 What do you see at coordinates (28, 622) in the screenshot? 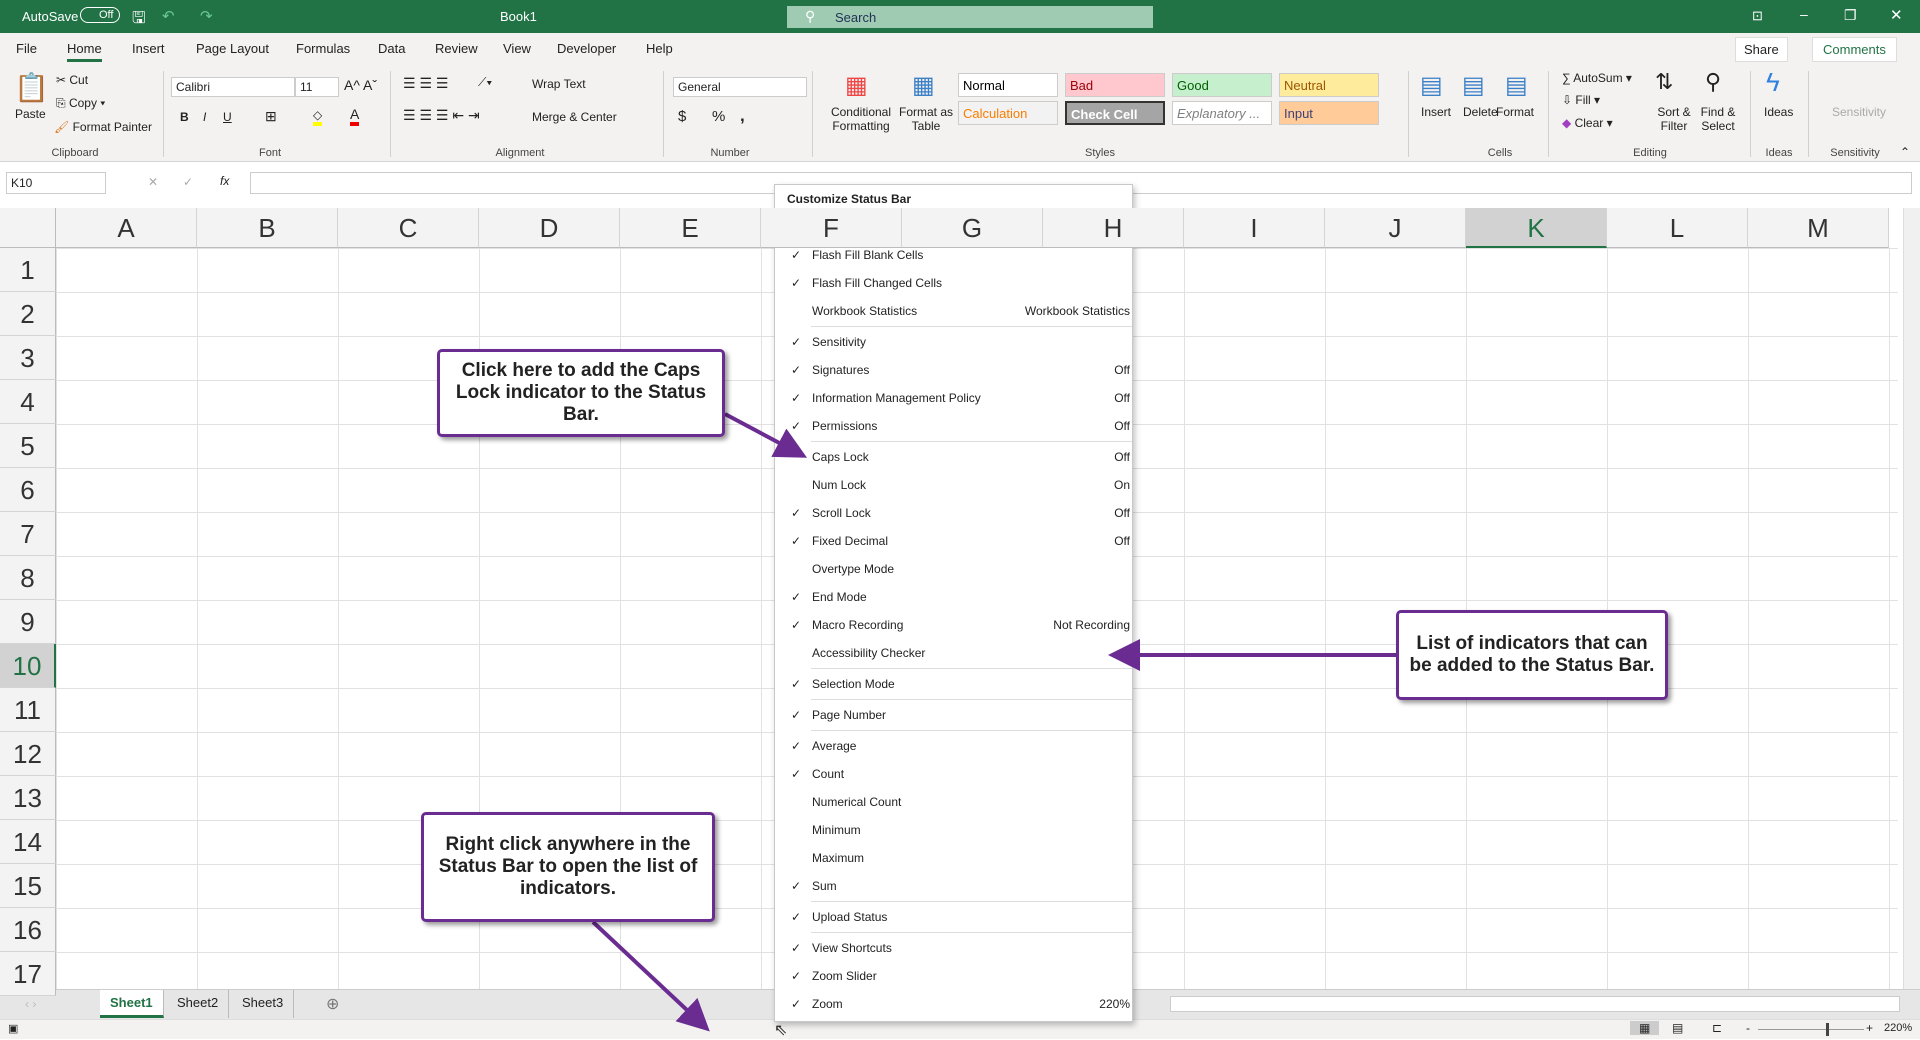
I see `row-header-9: 9` at bounding box center [28, 622].